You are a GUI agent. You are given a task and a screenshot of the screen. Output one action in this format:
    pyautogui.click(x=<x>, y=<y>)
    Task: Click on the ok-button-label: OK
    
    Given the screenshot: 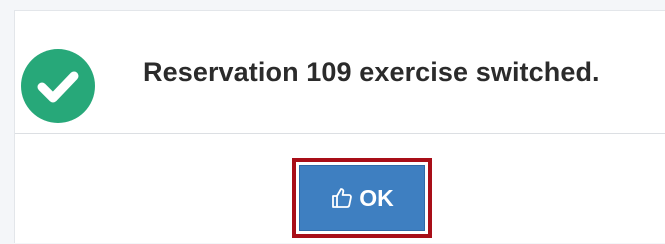 What is the action you would take?
    pyautogui.click(x=376, y=197)
    